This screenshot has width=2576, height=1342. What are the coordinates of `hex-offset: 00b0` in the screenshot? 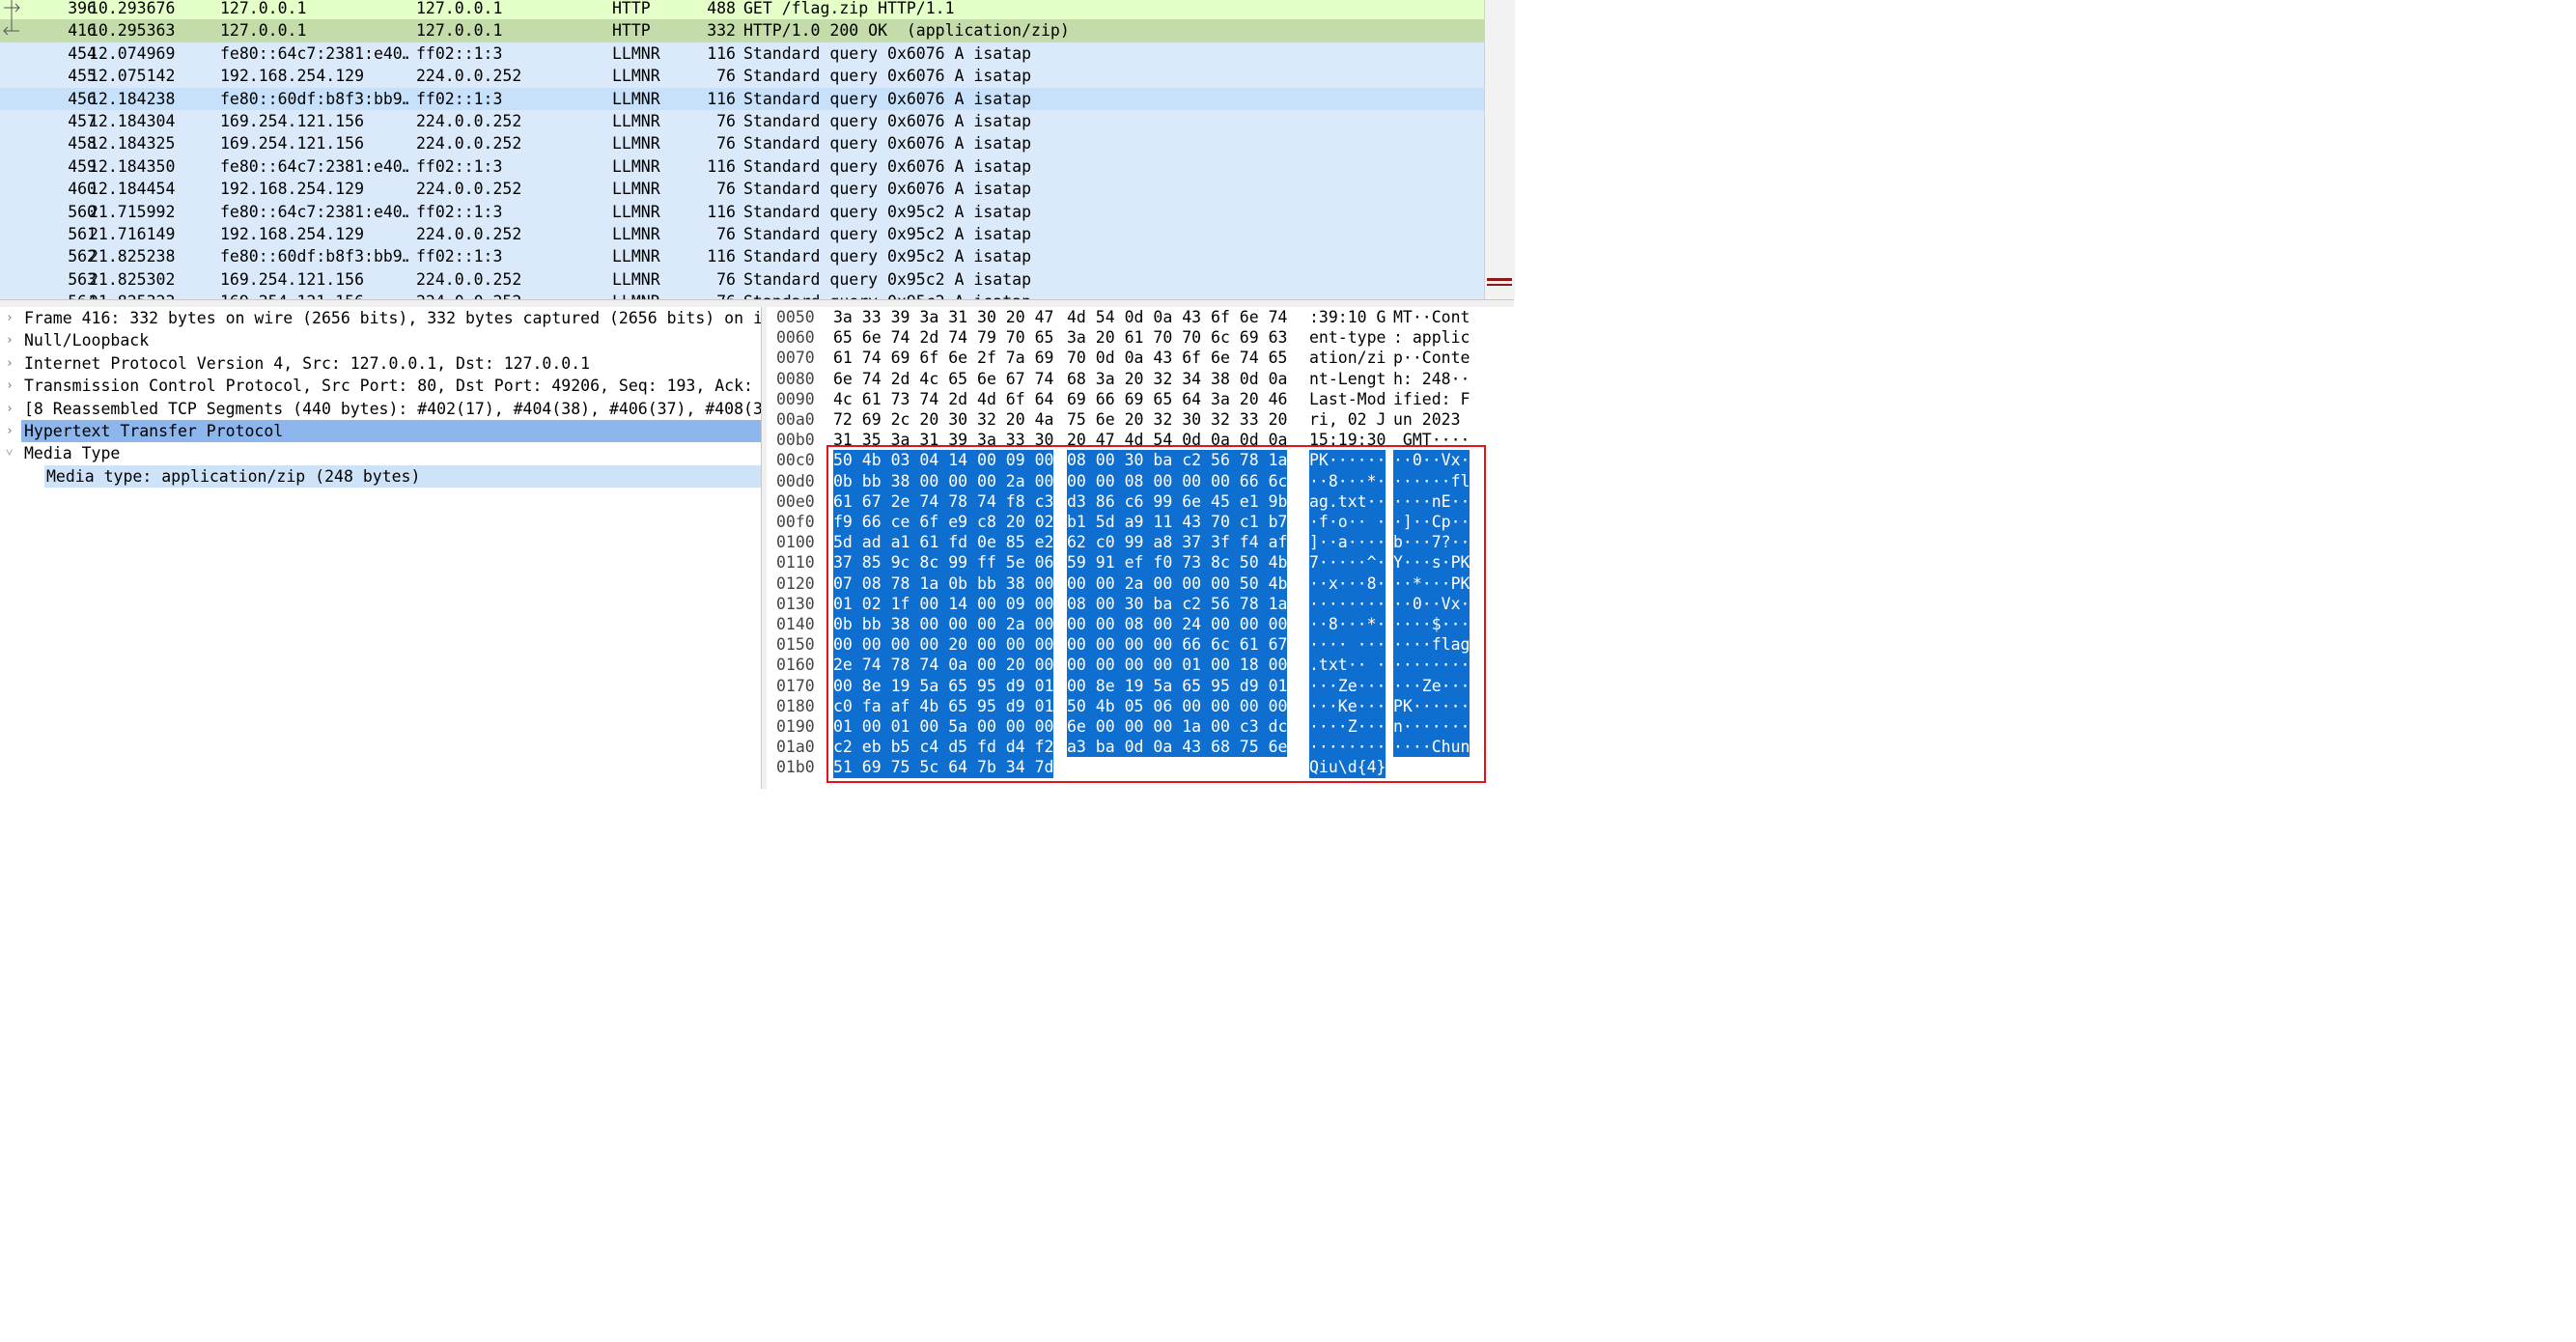 It's located at (796, 440).